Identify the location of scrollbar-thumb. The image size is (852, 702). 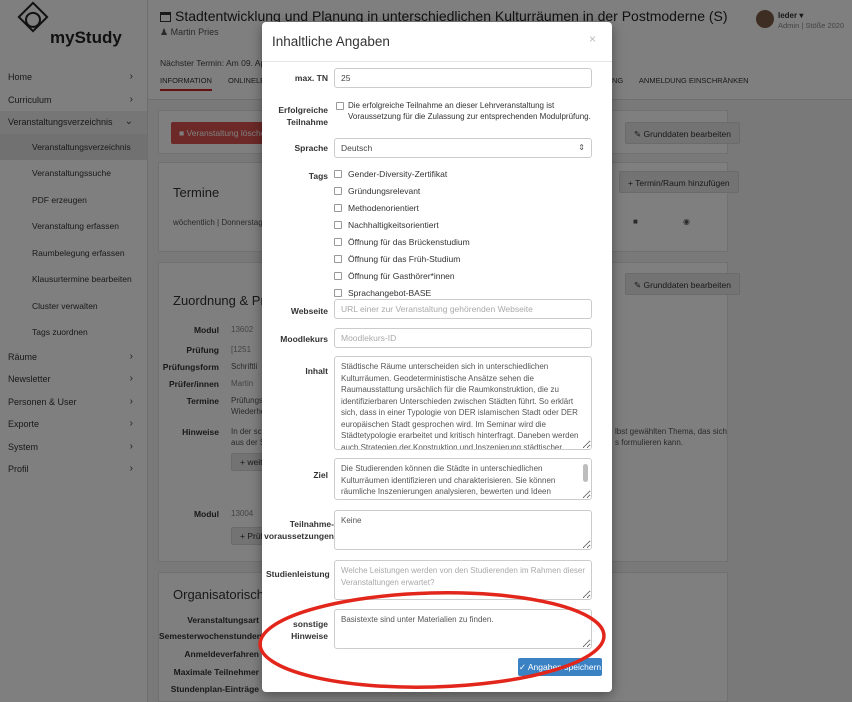
(585, 473).